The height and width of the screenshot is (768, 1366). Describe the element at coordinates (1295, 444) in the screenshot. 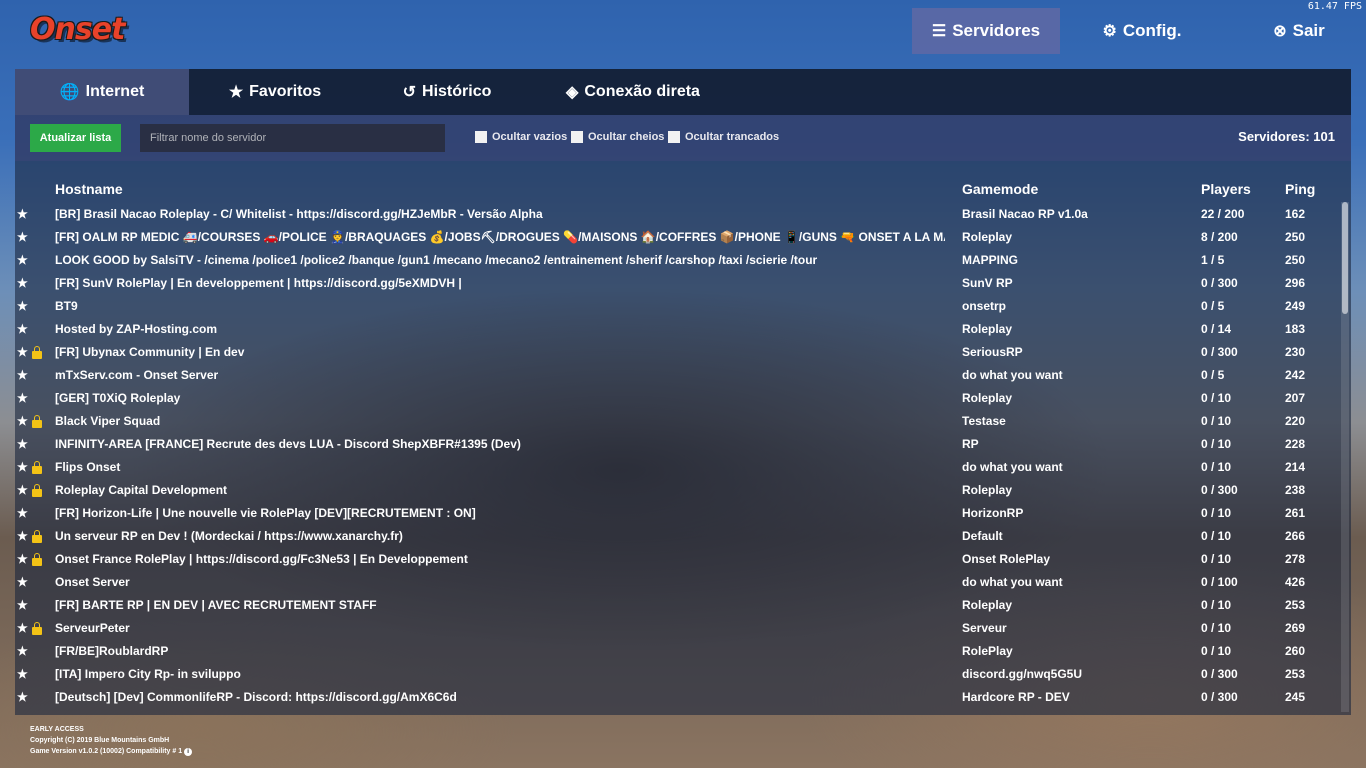

I see `server-ping: 228` at that location.